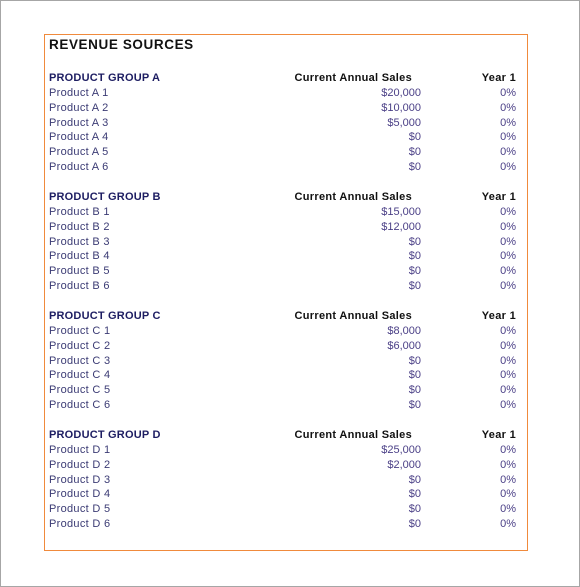 The width and height of the screenshot is (580, 587). What do you see at coordinates (79, 211) in the screenshot?
I see `product-name: Product B 1` at bounding box center [79, 211].